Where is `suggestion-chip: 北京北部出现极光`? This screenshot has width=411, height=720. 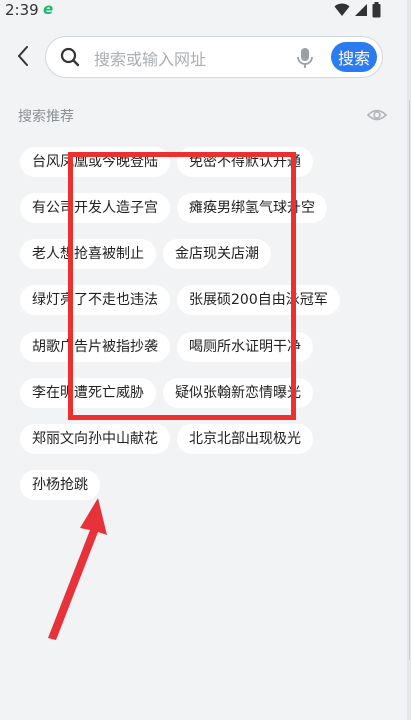
suggestion-chip: 北京北部出现极光 is located at coordinates (245, 439).